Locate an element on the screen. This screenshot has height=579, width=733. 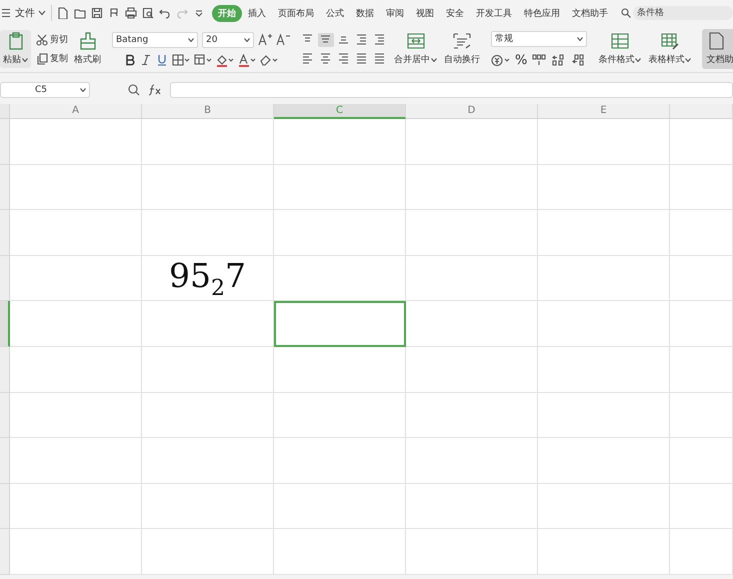
percent-button: % is located at coordinates (521, 60).